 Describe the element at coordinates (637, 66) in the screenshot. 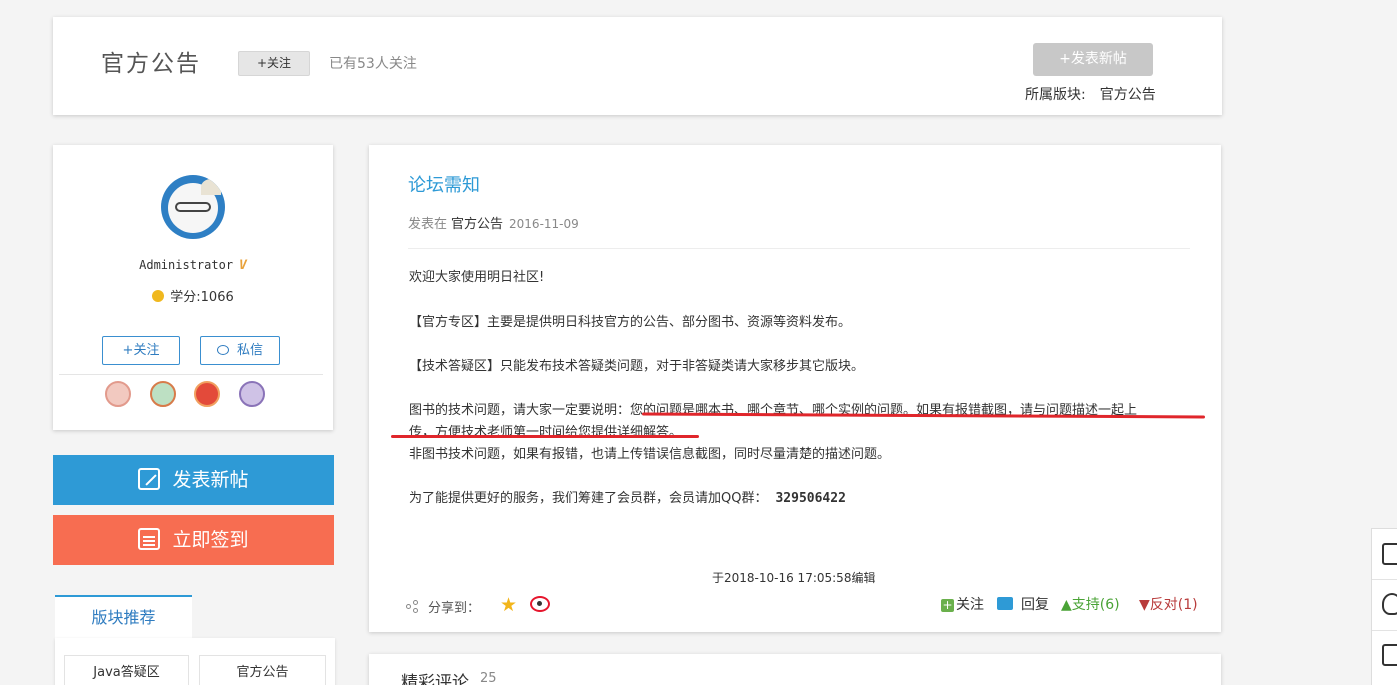

I see `board-header: 官方公告 +关注 已有53人关注 +发表新帖 所属版块: 官方公告` at that location.